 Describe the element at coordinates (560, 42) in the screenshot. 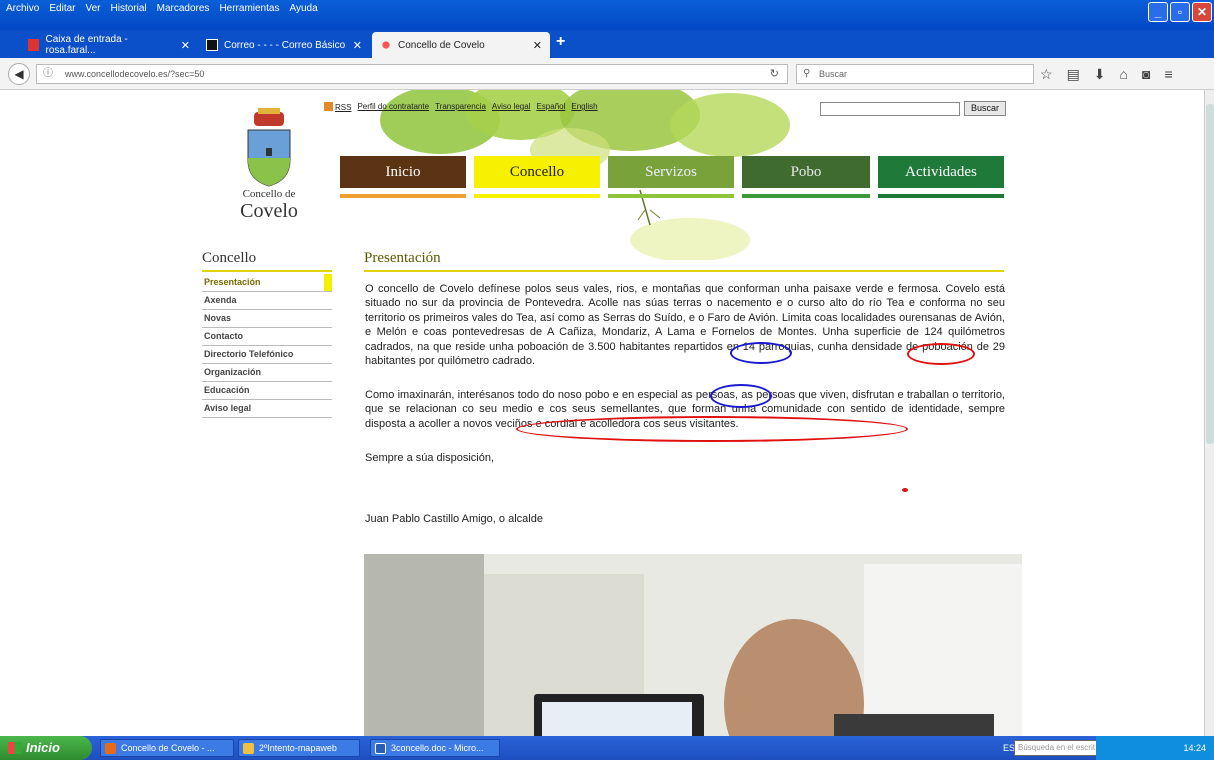

I see `new-tab-icon: +` at that location.